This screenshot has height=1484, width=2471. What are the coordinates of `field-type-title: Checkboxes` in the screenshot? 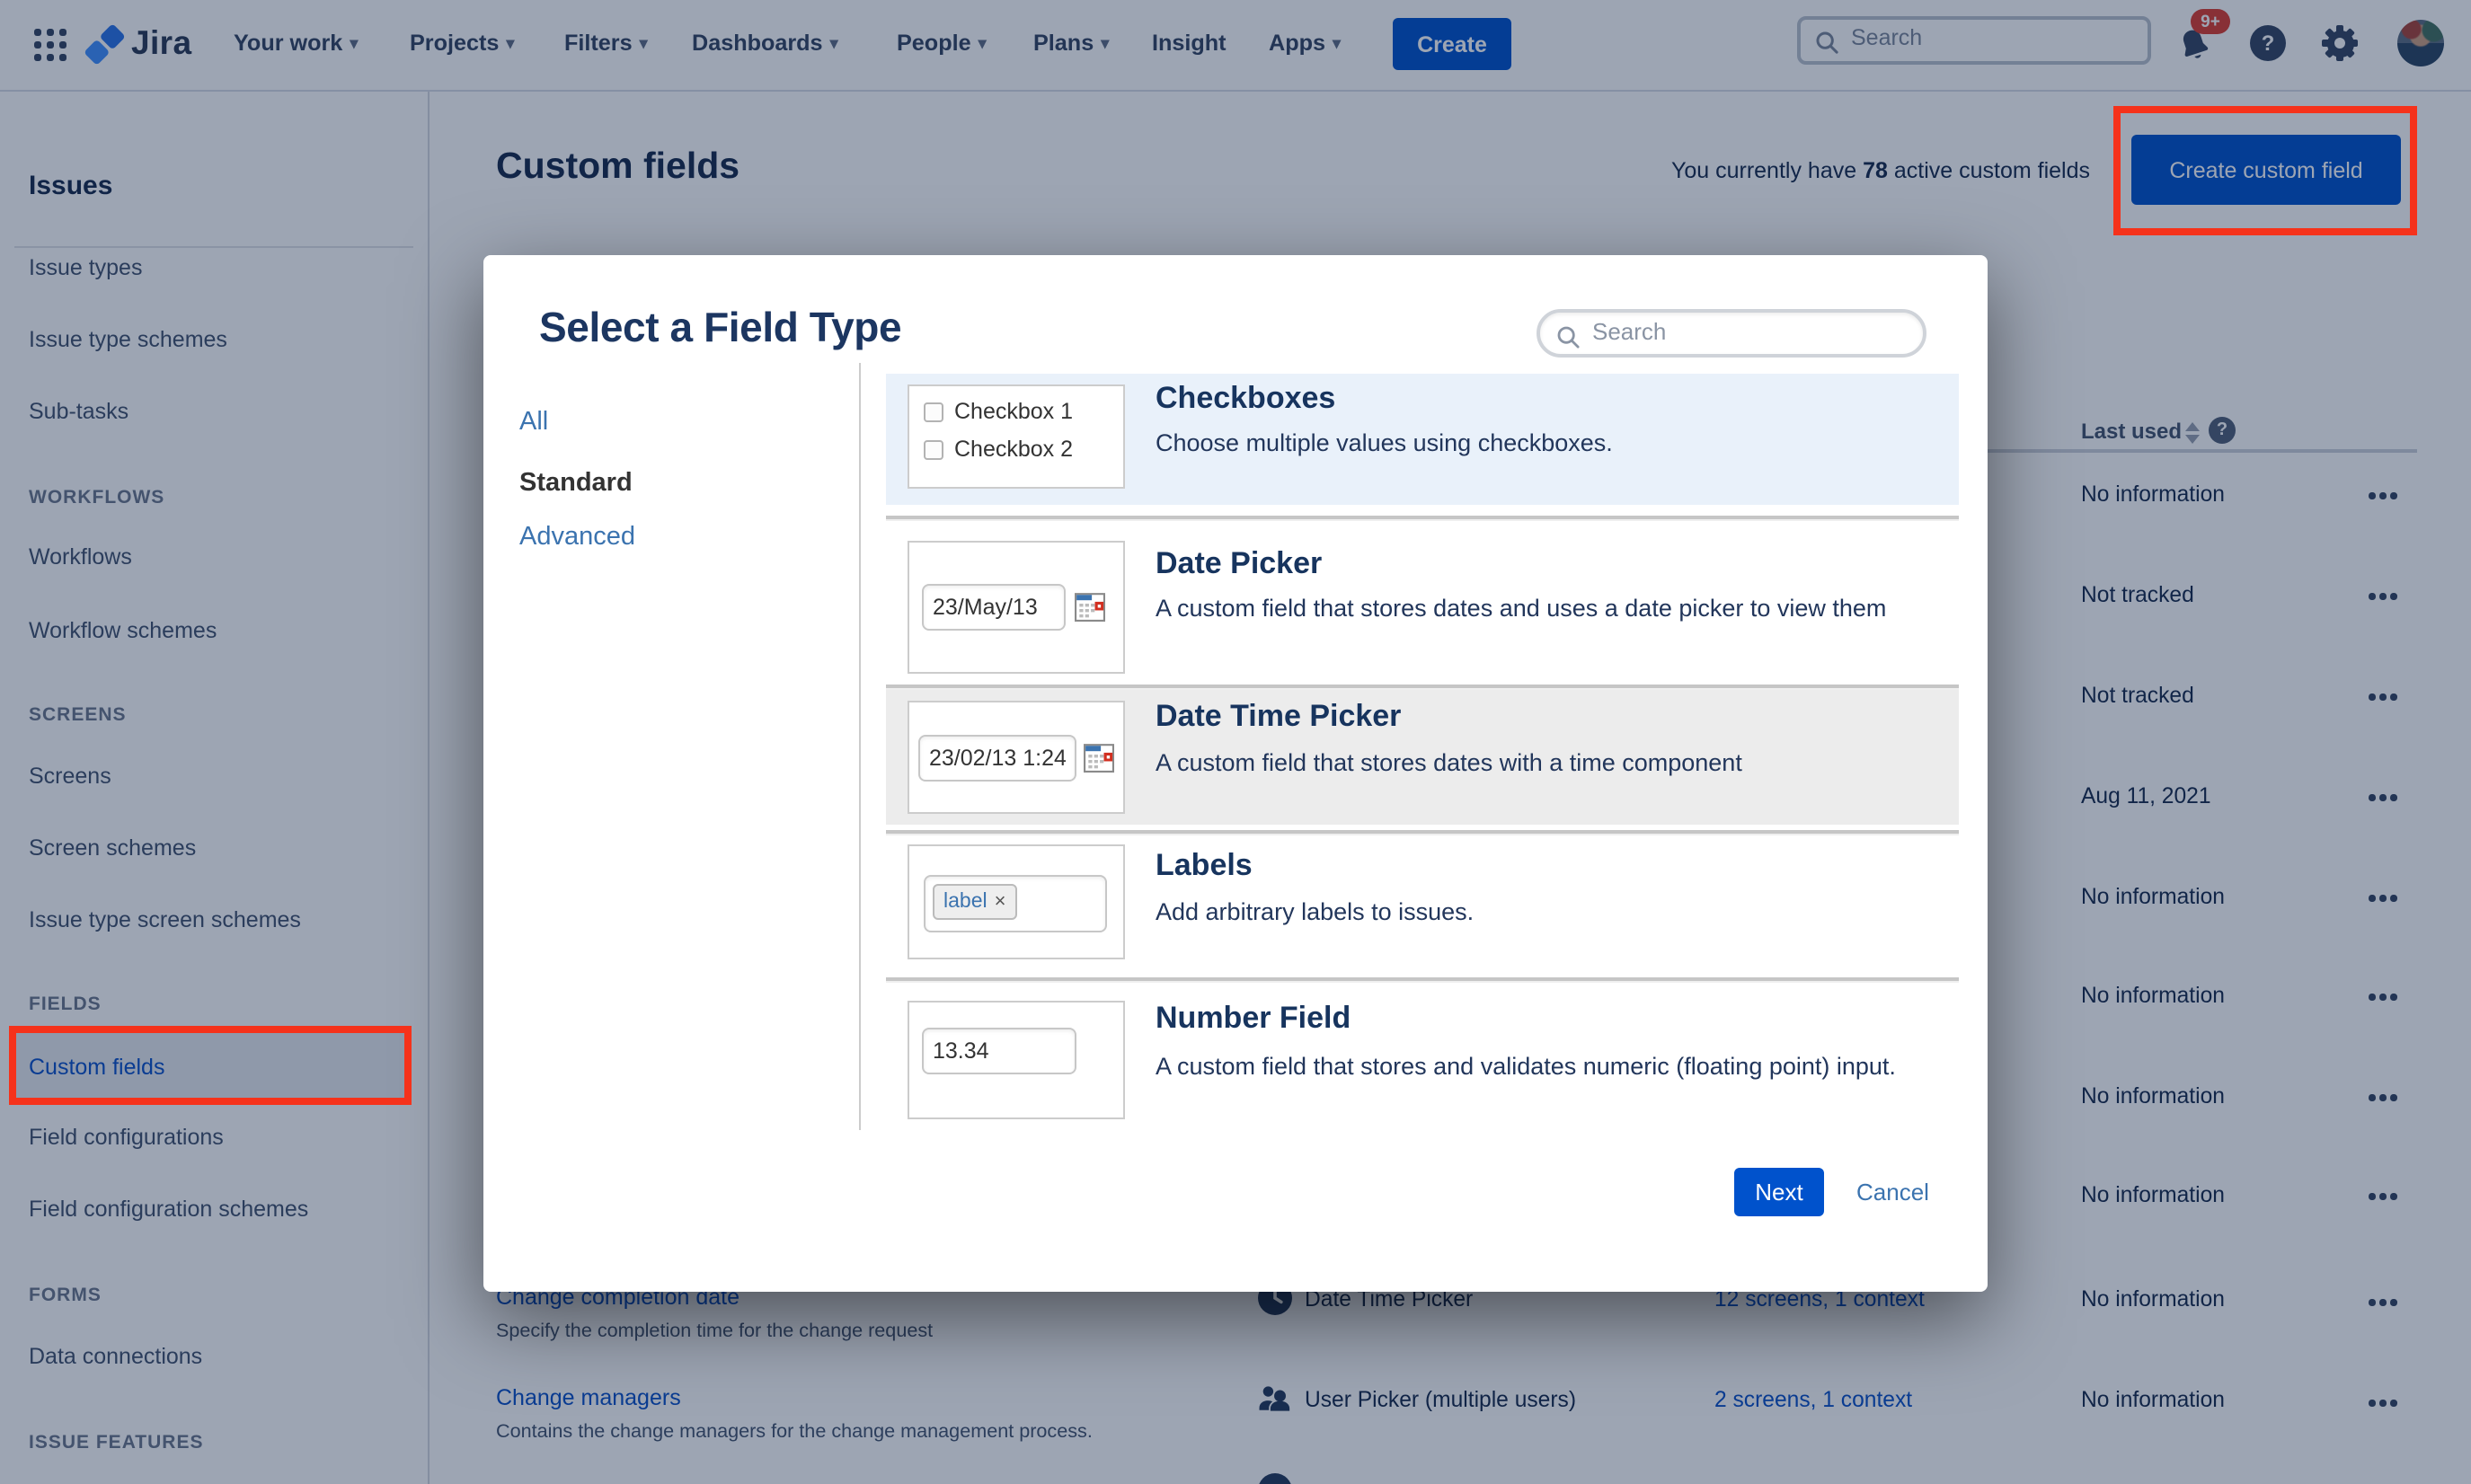 It's located at (1246, 398).